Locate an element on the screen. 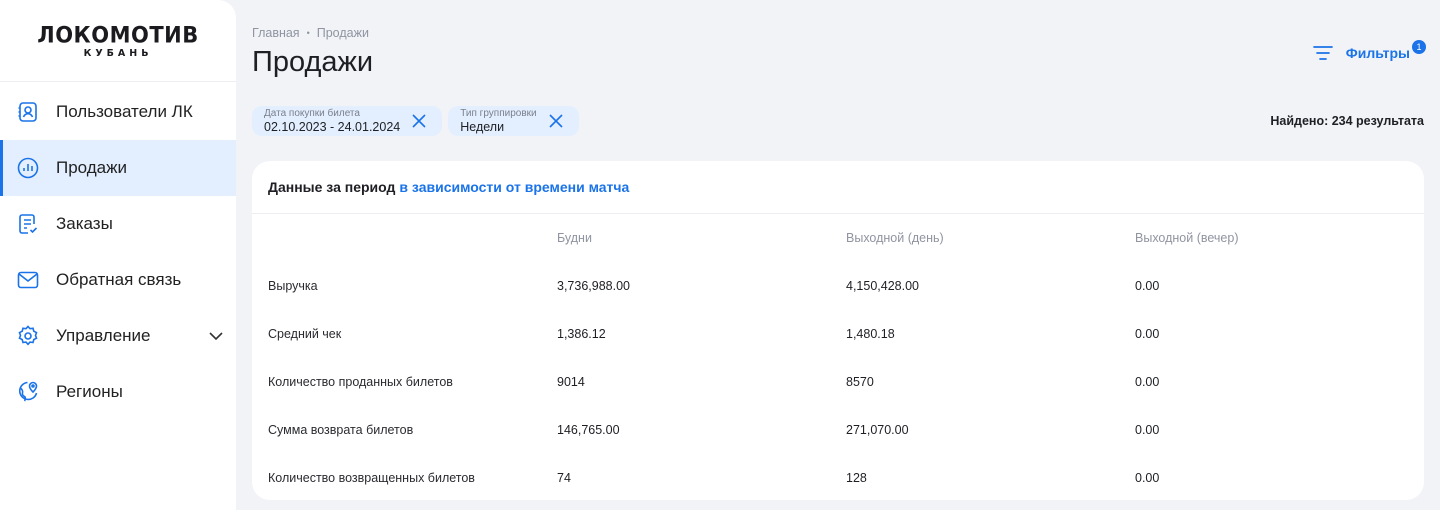  filters-button: Фильтры 1 is located at coordinates (1369, 52).